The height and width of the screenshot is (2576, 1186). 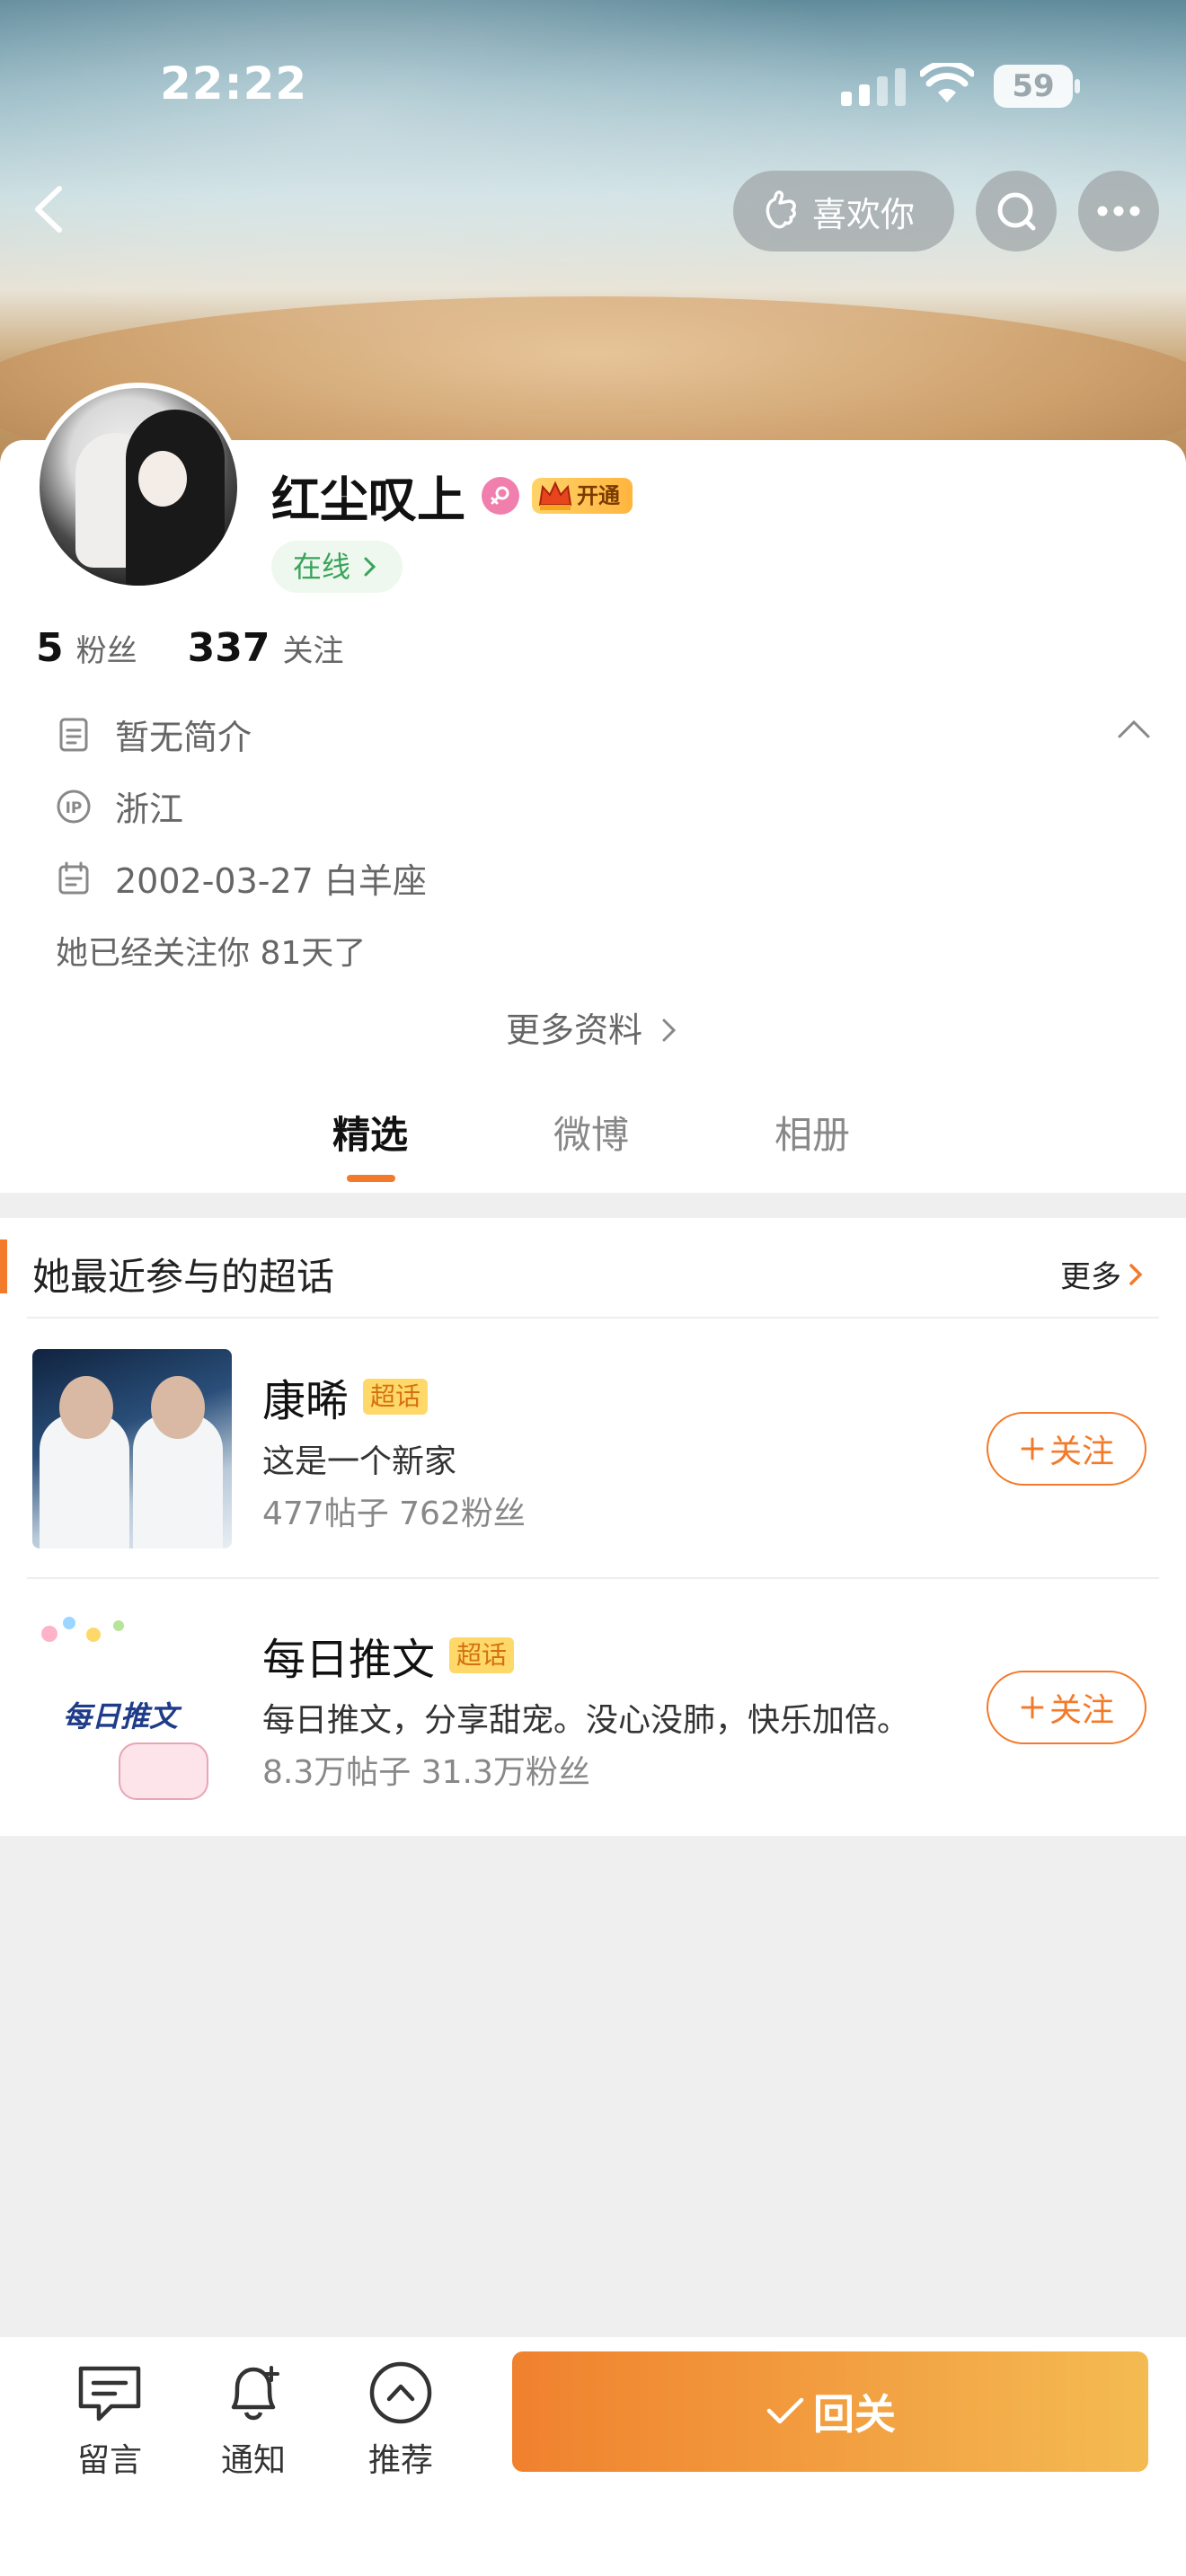 I want to click on search-icon, so click(x=1016, y=211).